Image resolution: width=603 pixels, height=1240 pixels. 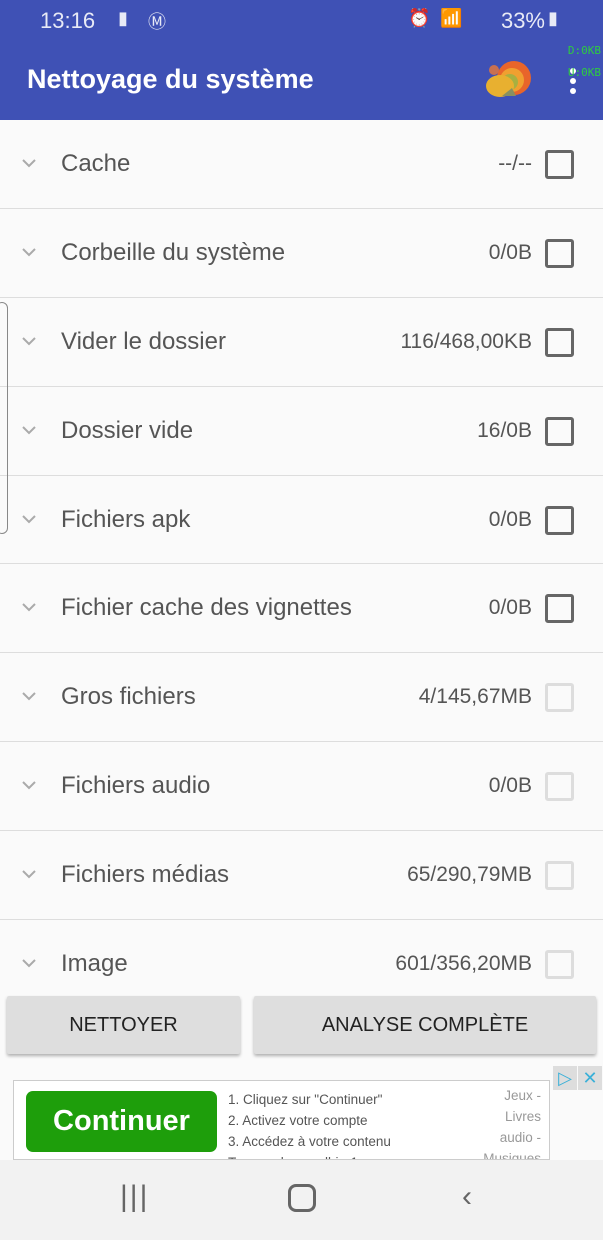 What do you see at coordinates (522, 1116) in the screenshot?
I see `ad-side-text: Livres` at bounding box center [522, 1116].